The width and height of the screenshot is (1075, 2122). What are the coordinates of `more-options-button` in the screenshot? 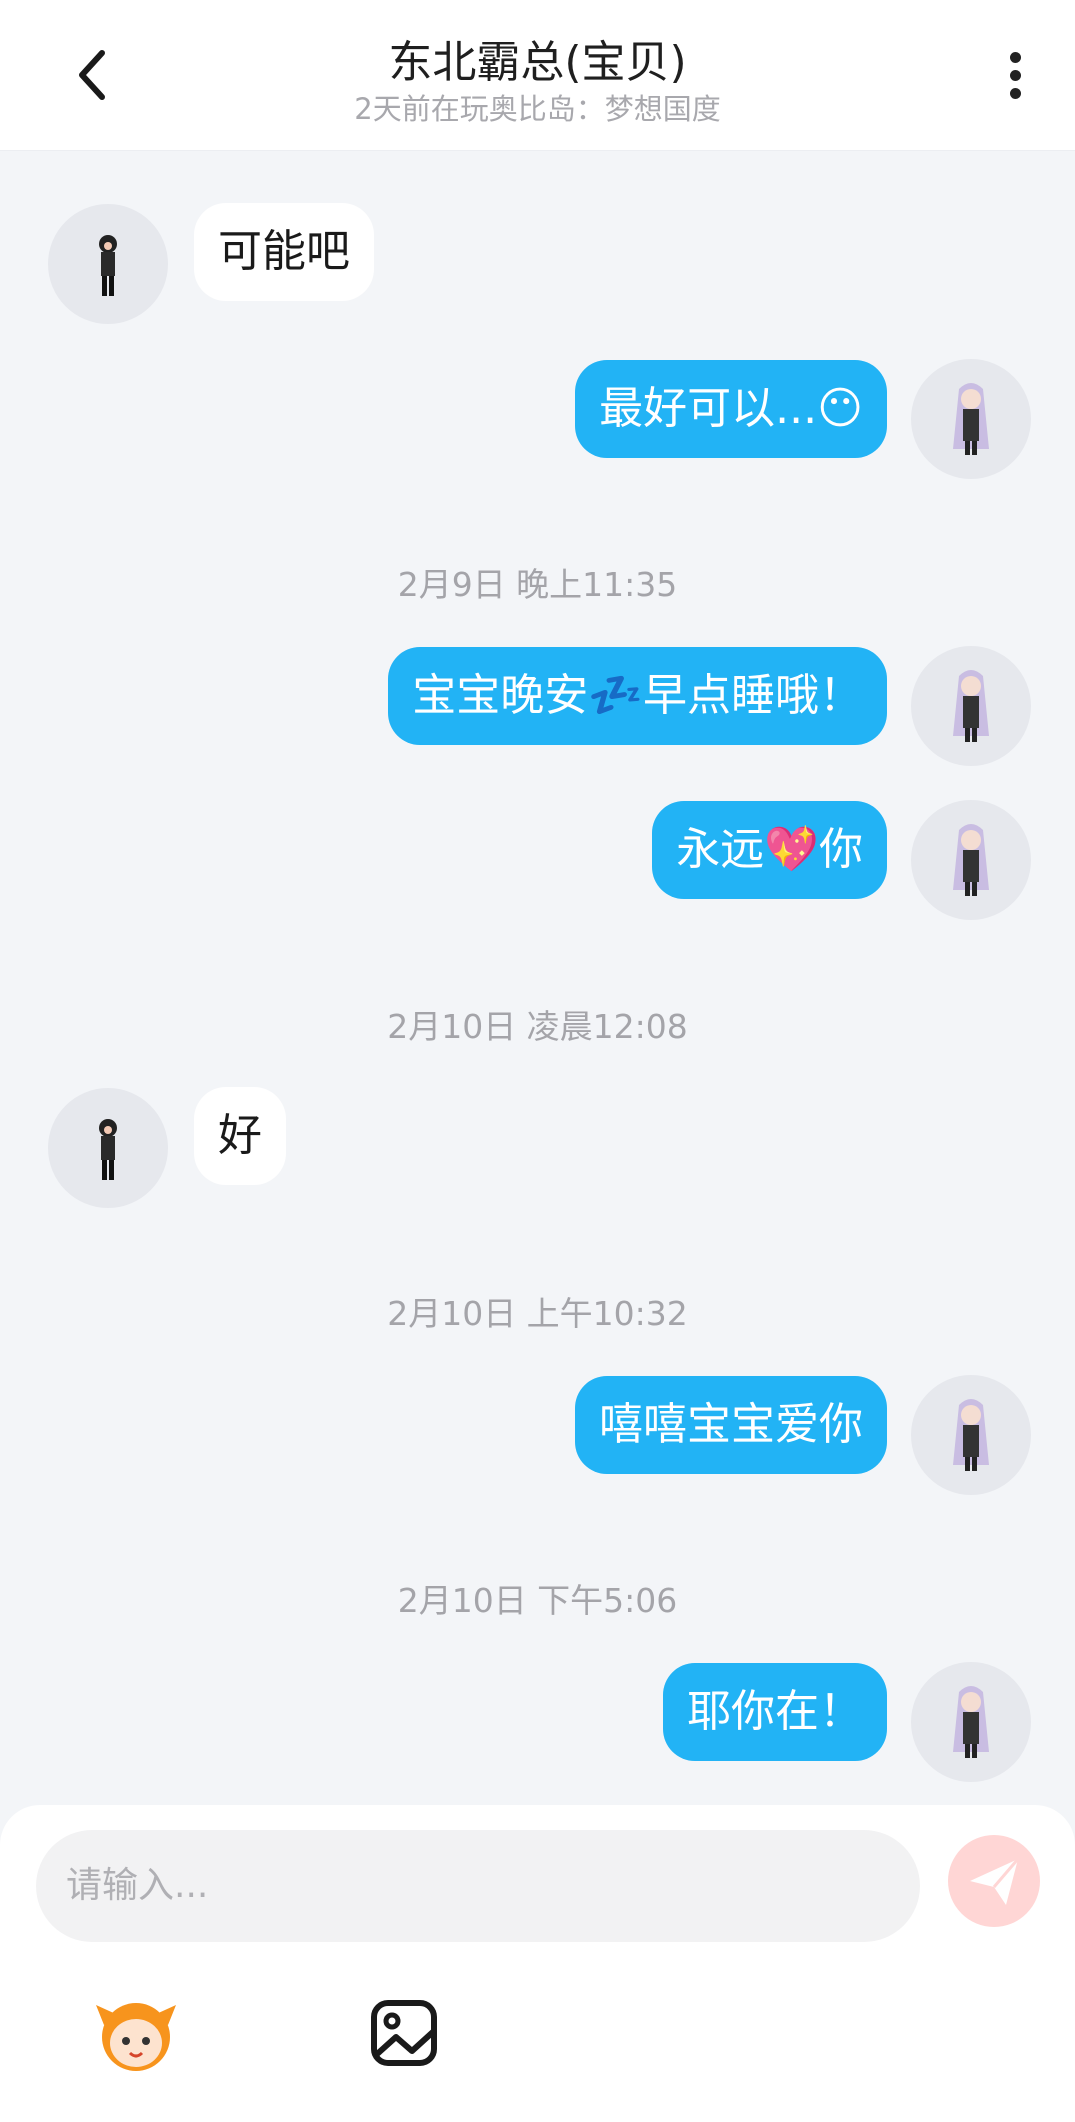 It's located at (1015, 80).